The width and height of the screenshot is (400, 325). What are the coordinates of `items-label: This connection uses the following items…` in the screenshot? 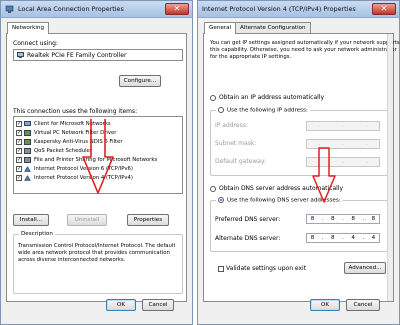 It's located at (75, 111).